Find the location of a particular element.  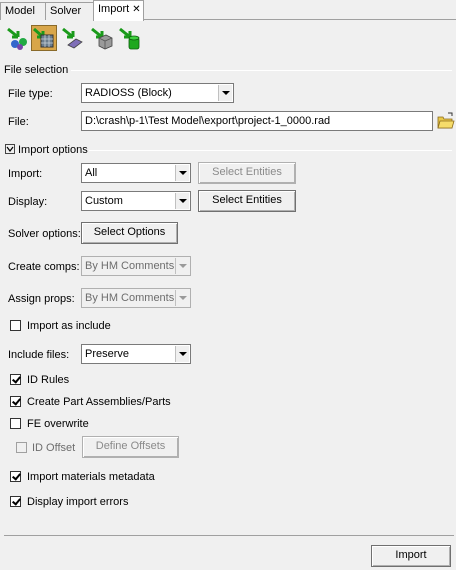

include-files-value: Preserve is located at coordinates (107, 354).